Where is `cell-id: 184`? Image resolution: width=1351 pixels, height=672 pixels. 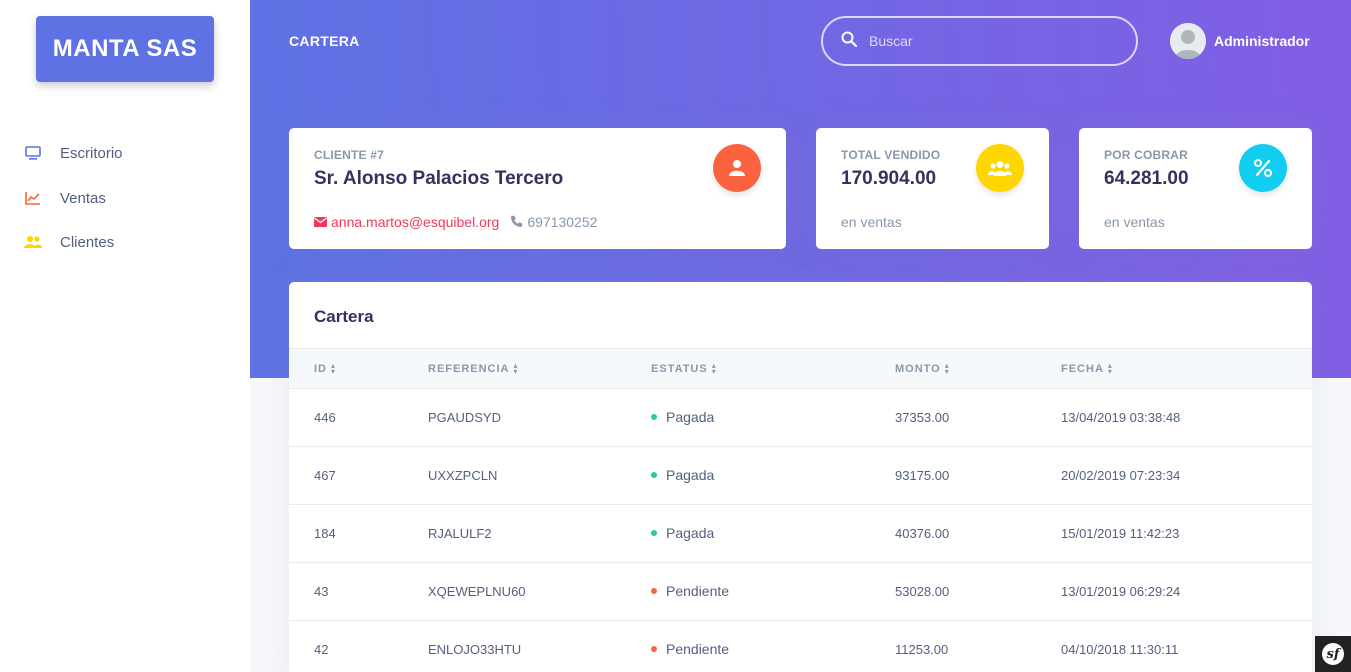
cell-id: 184 is located at coordinates (325, 533).